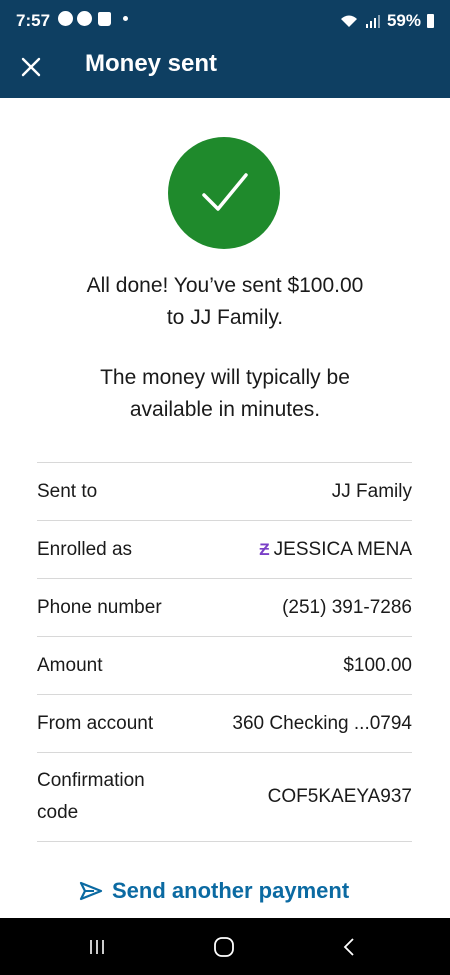 Image resolution: width=450 pixels, height=975 pixels. Describe the element at coordinates (430, 21) in the screenshot. I see `battery-icon` at that location.